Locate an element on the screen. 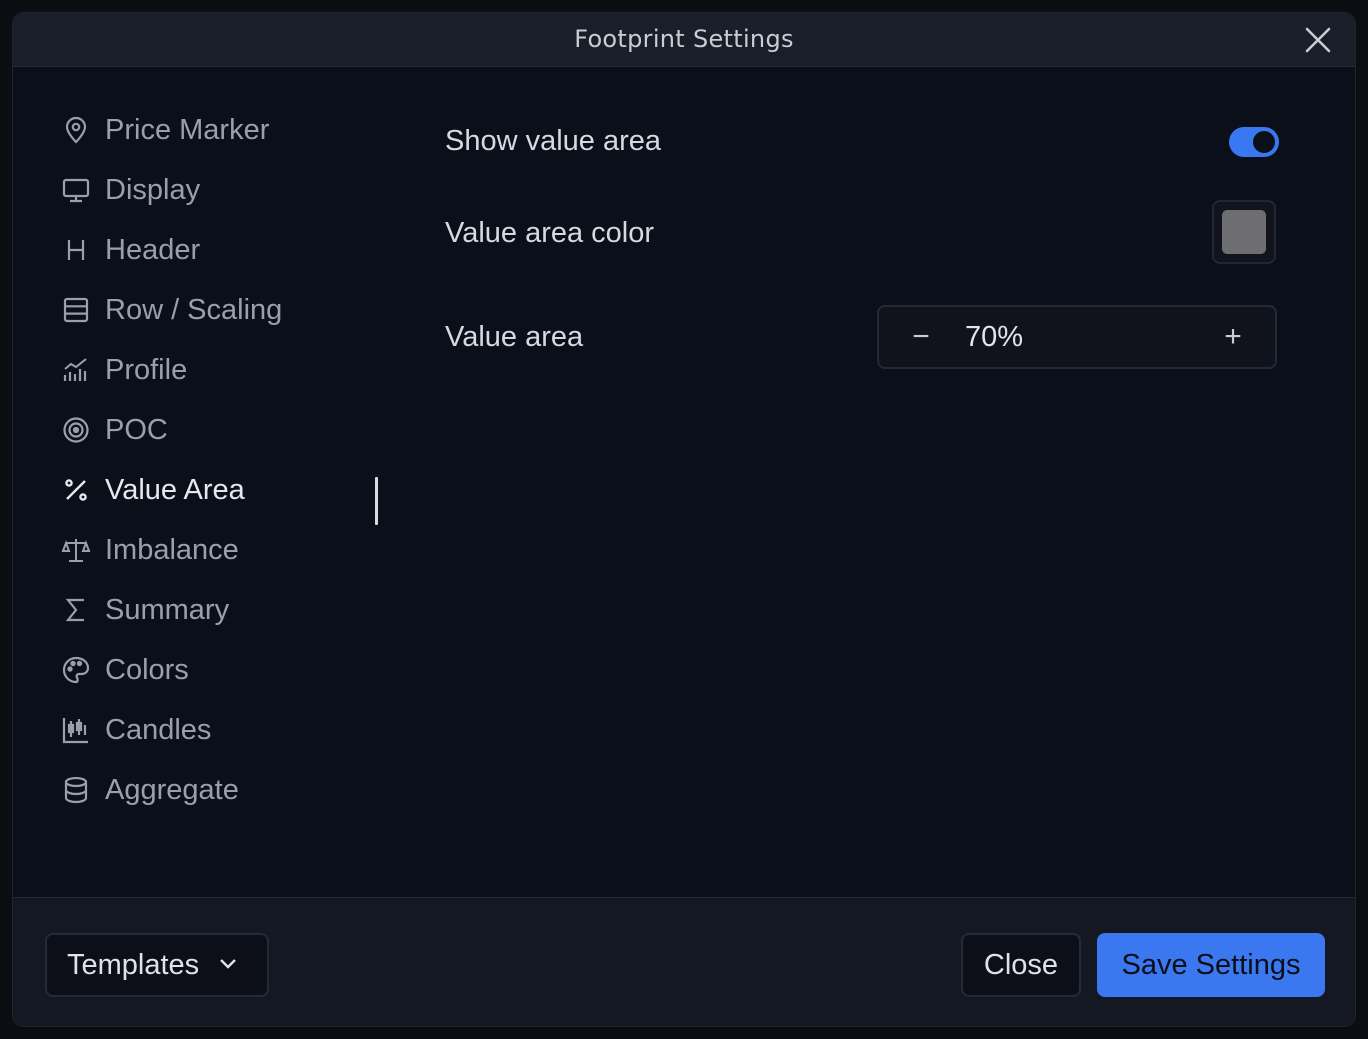  sidebar-item-label: Display is located at coordinates (153, 189).